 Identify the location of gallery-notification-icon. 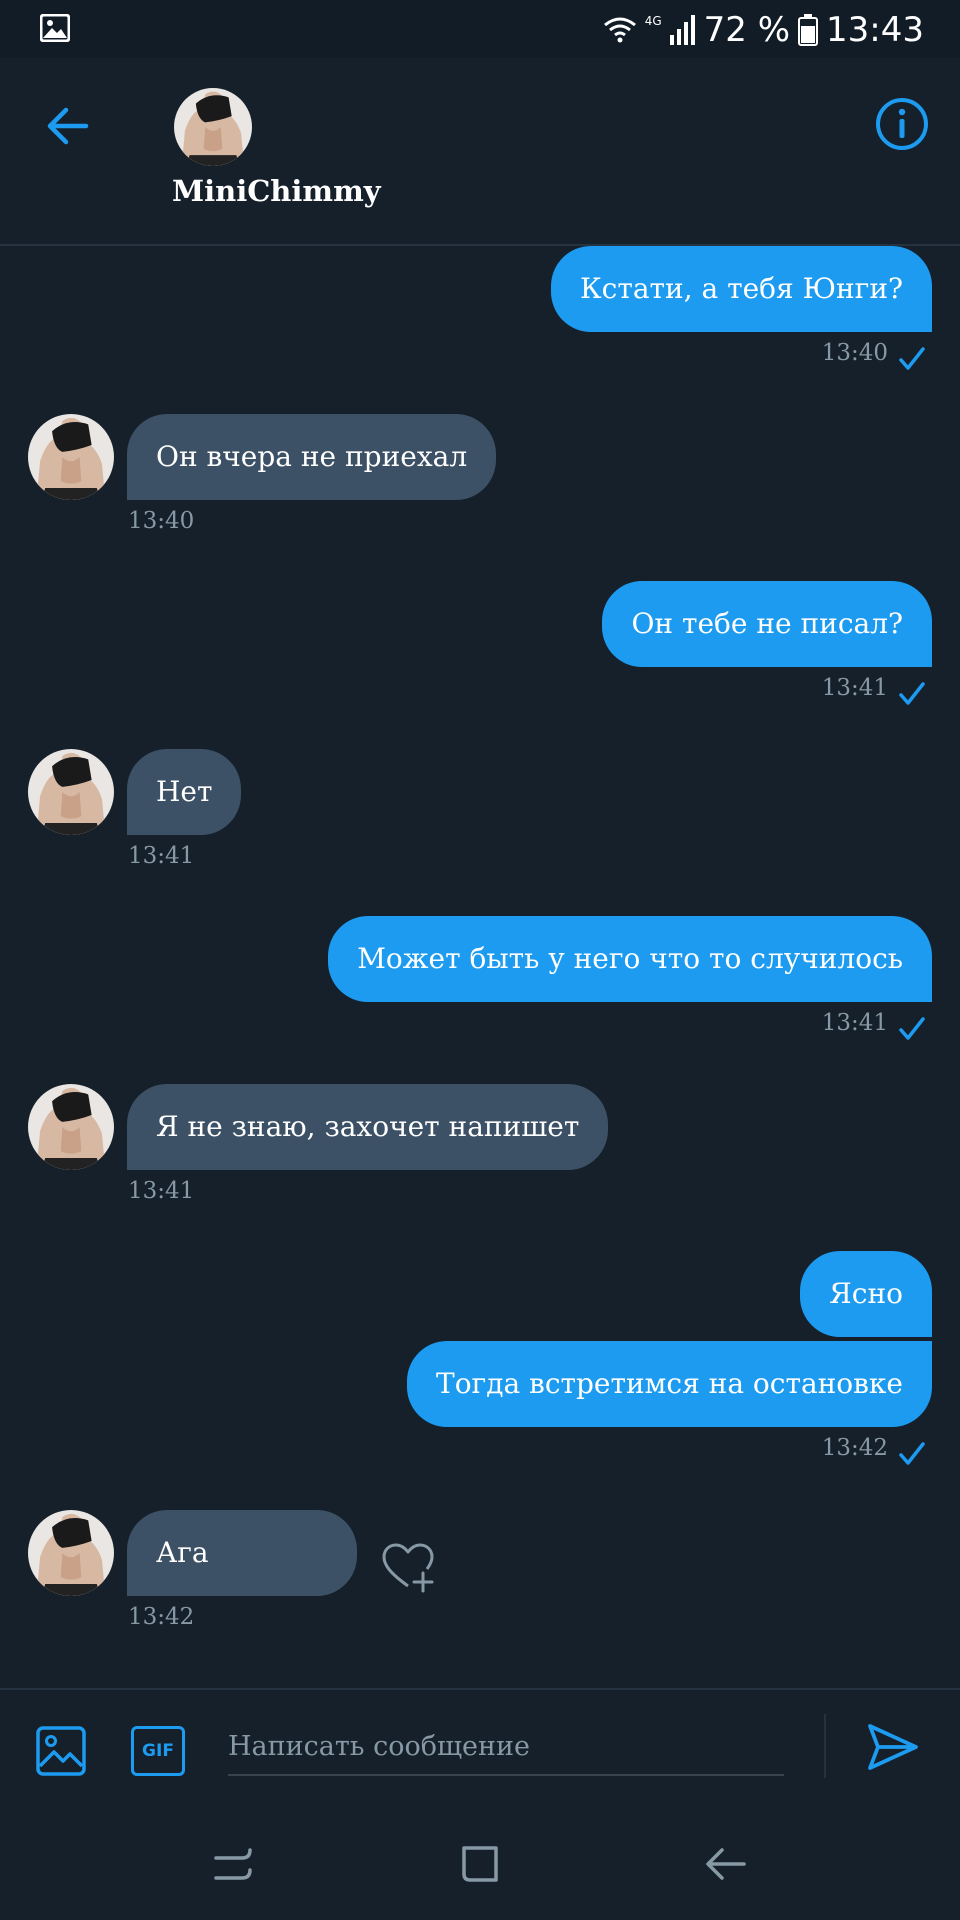
(55, 28).